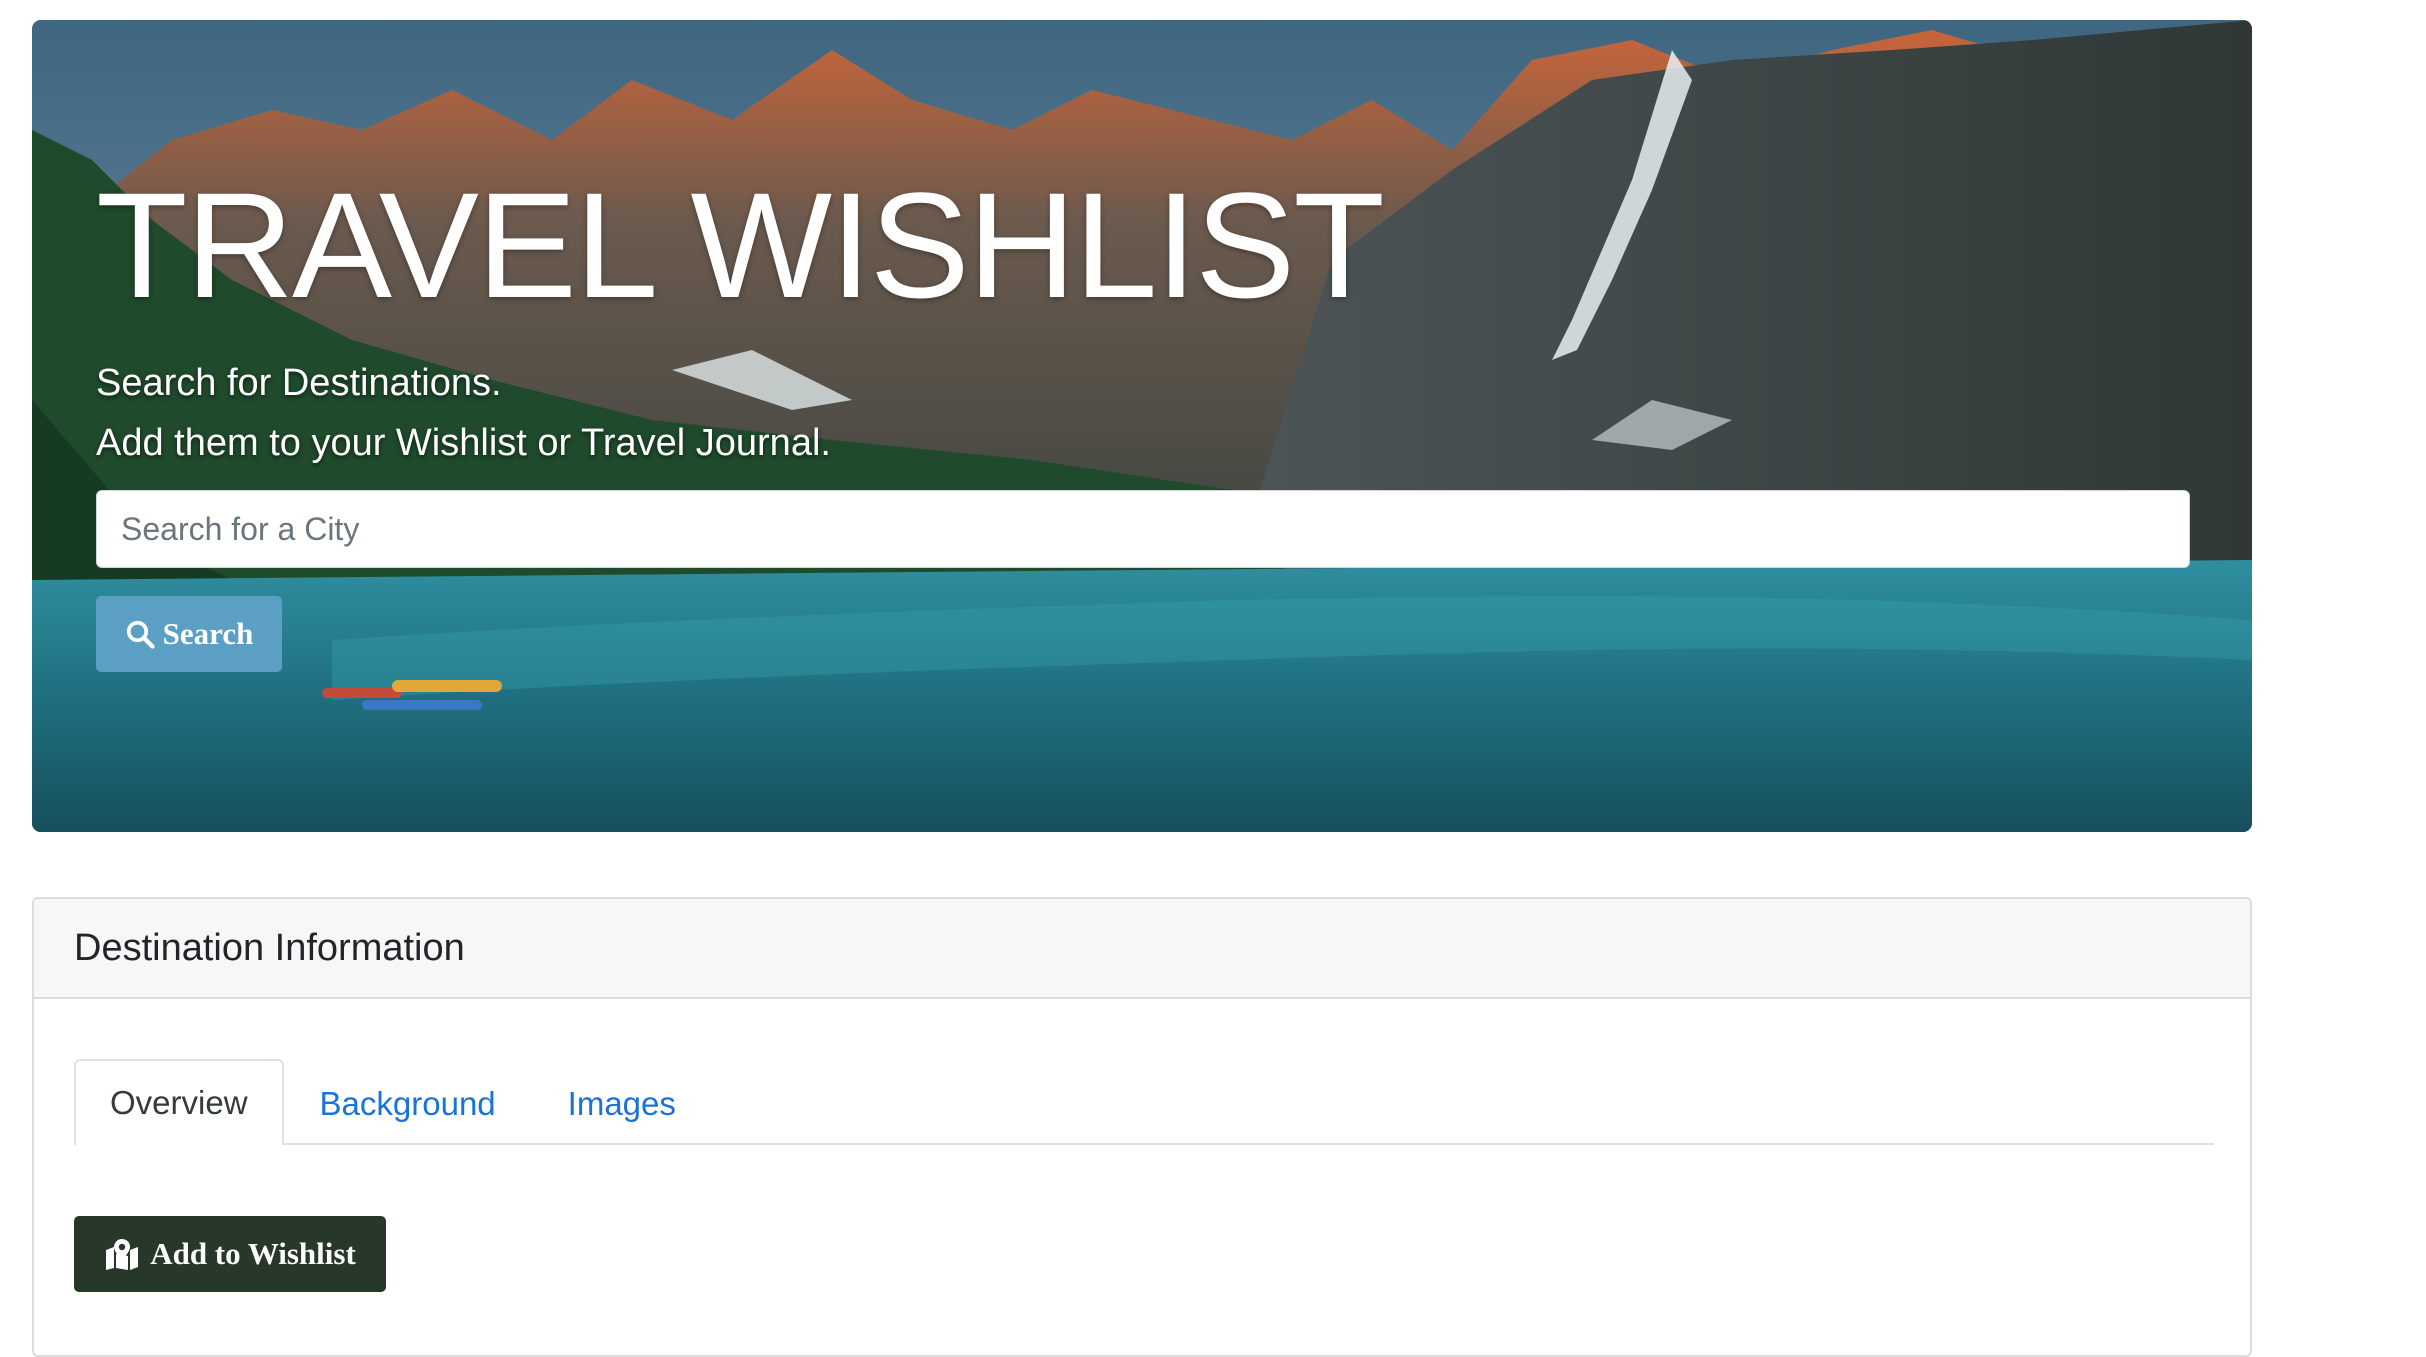  Describe the element at coordinates (1143, 529) in the screenshot. I see `city-search-input` at that location.